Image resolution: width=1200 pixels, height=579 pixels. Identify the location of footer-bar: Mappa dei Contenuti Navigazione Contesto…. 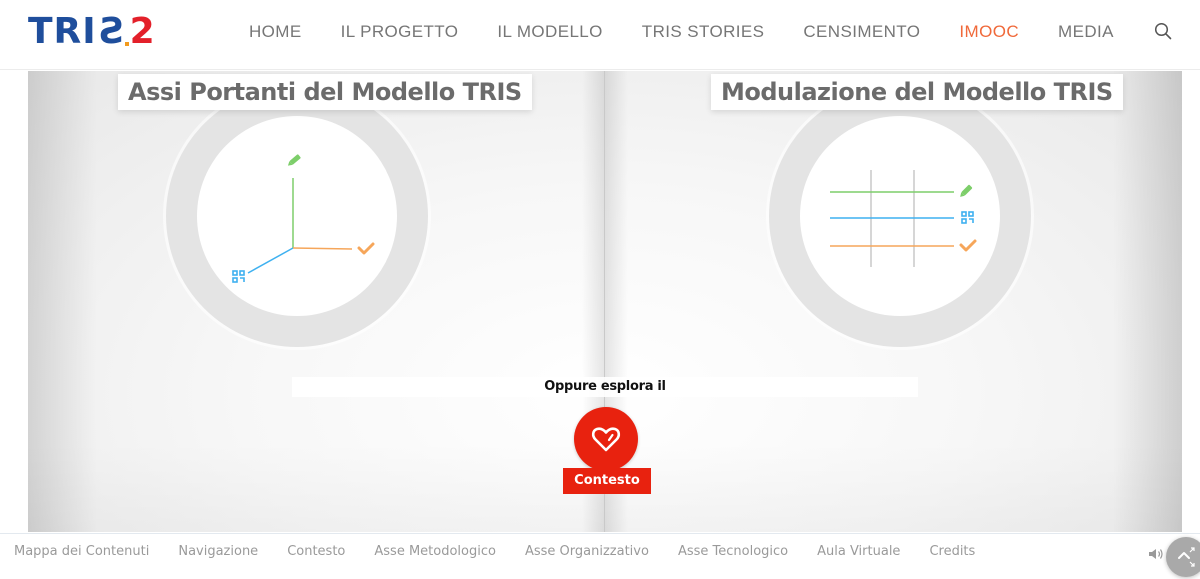
(600, 556).